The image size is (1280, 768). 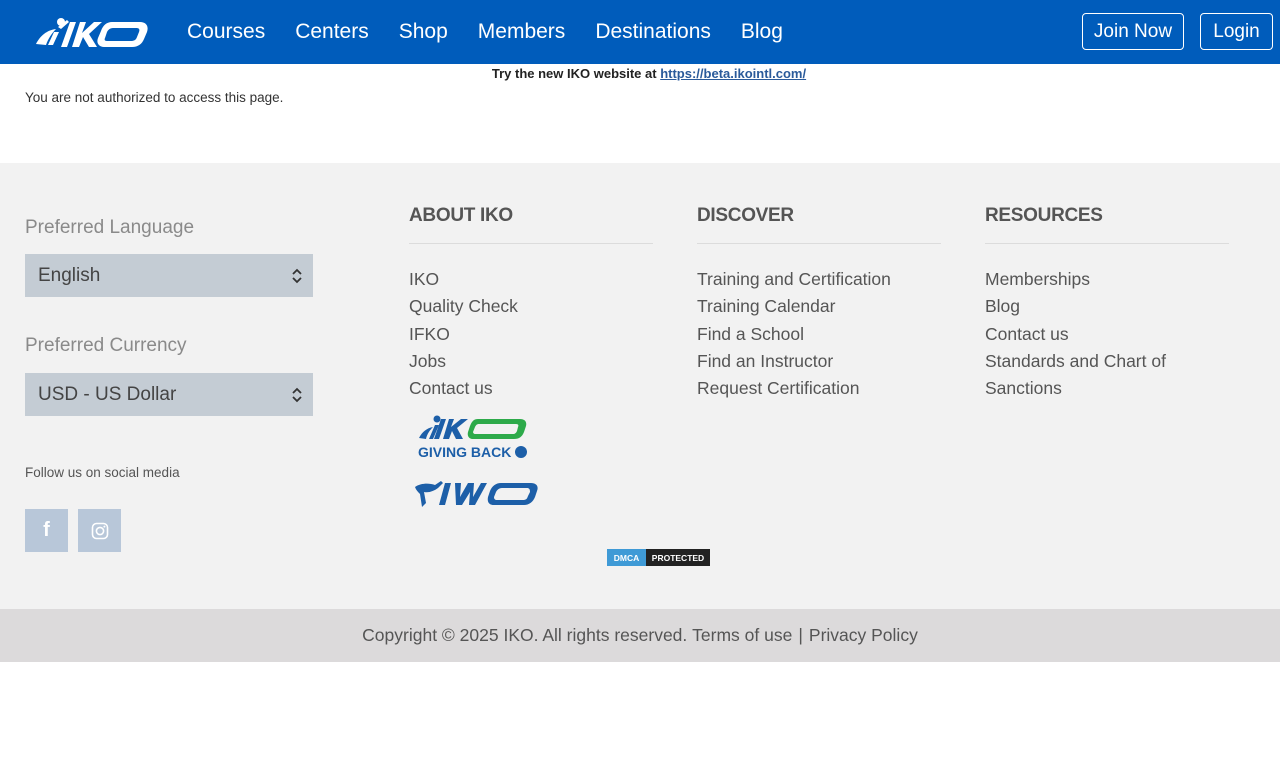 I want to click on nav-shop: Shop, so click(x=423, y=32).